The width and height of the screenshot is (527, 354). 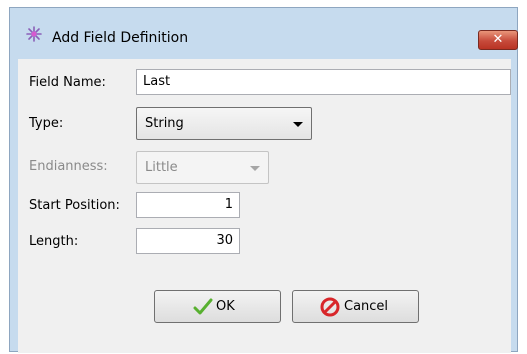 I want to click on close-button: ✕, so click(x=498, y=40).